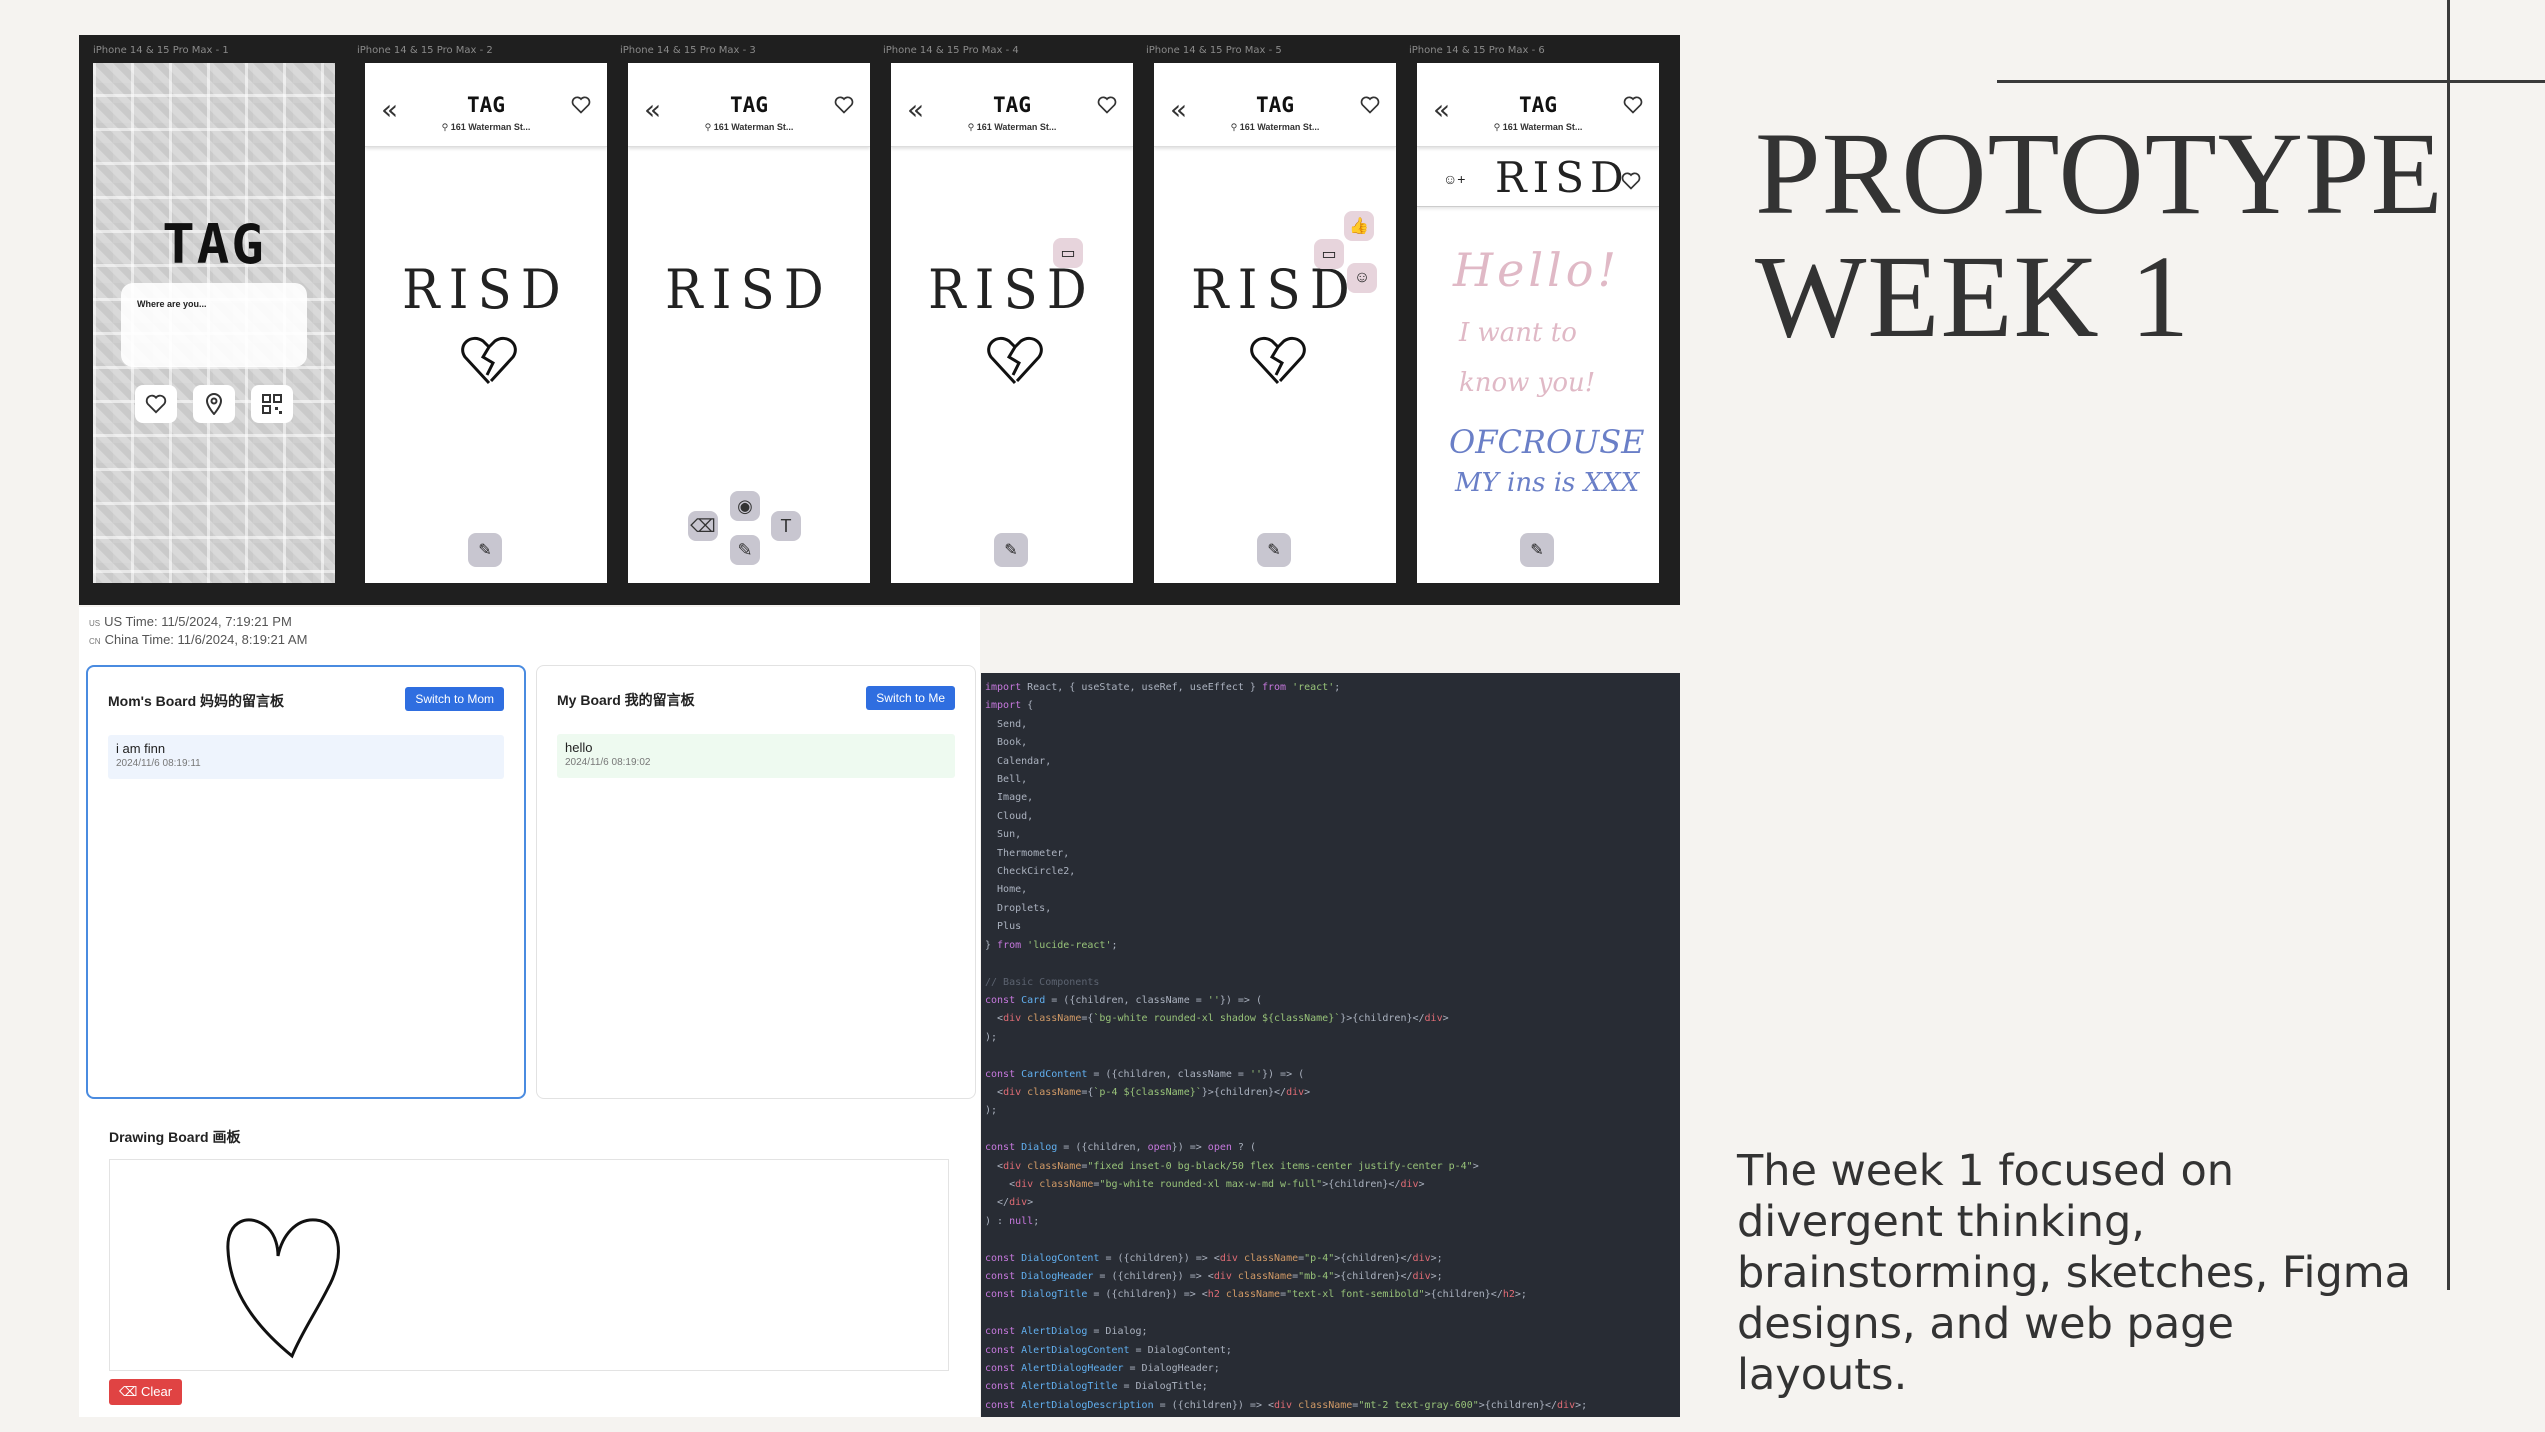 This screenshot has height=1432, width=2545. What do you see at coordinates (1012, 323) in the screenshot?
I see `phone-frame-4: « TAG ⚲ 161 Waterman St... RISD ▭ ✎` at bounding box center [1012, 323].